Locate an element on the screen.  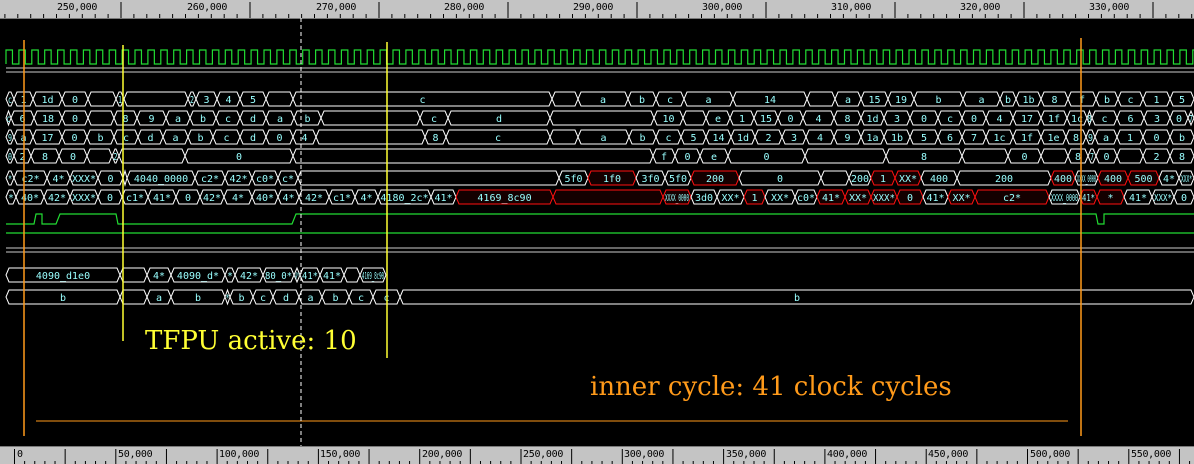
bus-segment: 1e is located at coordinates (1053, 137).